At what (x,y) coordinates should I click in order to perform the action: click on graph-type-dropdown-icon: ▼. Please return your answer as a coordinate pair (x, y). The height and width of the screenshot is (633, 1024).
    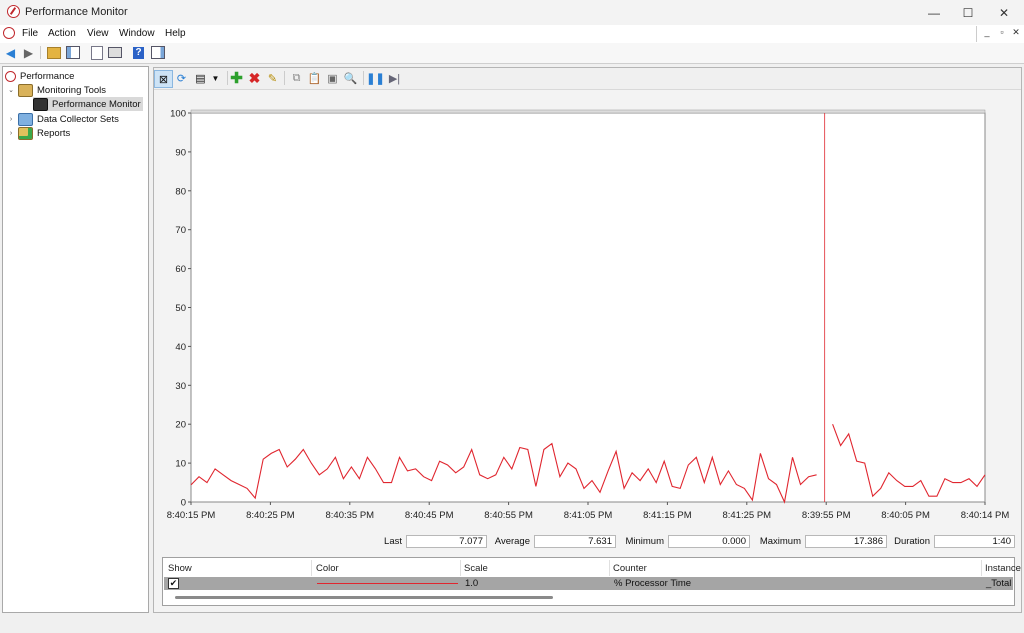
    Looking at the image, I should click on (215, 78).